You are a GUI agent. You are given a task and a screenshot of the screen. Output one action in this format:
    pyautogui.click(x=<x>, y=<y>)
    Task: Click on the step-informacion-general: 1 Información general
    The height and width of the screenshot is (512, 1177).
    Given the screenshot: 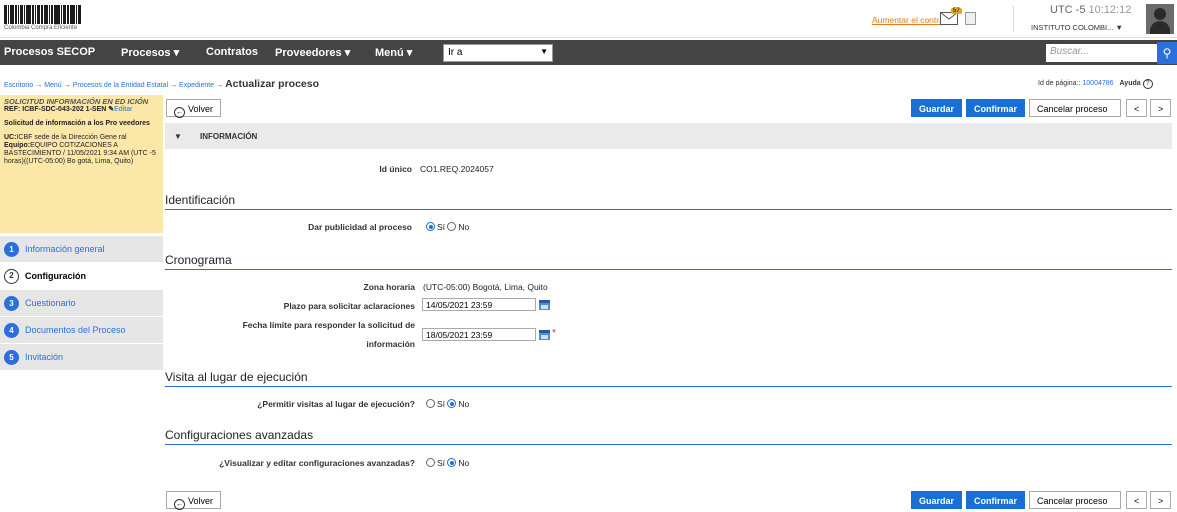 What is the action you would take?
    pyautogui.click(x=81, y=249)
    